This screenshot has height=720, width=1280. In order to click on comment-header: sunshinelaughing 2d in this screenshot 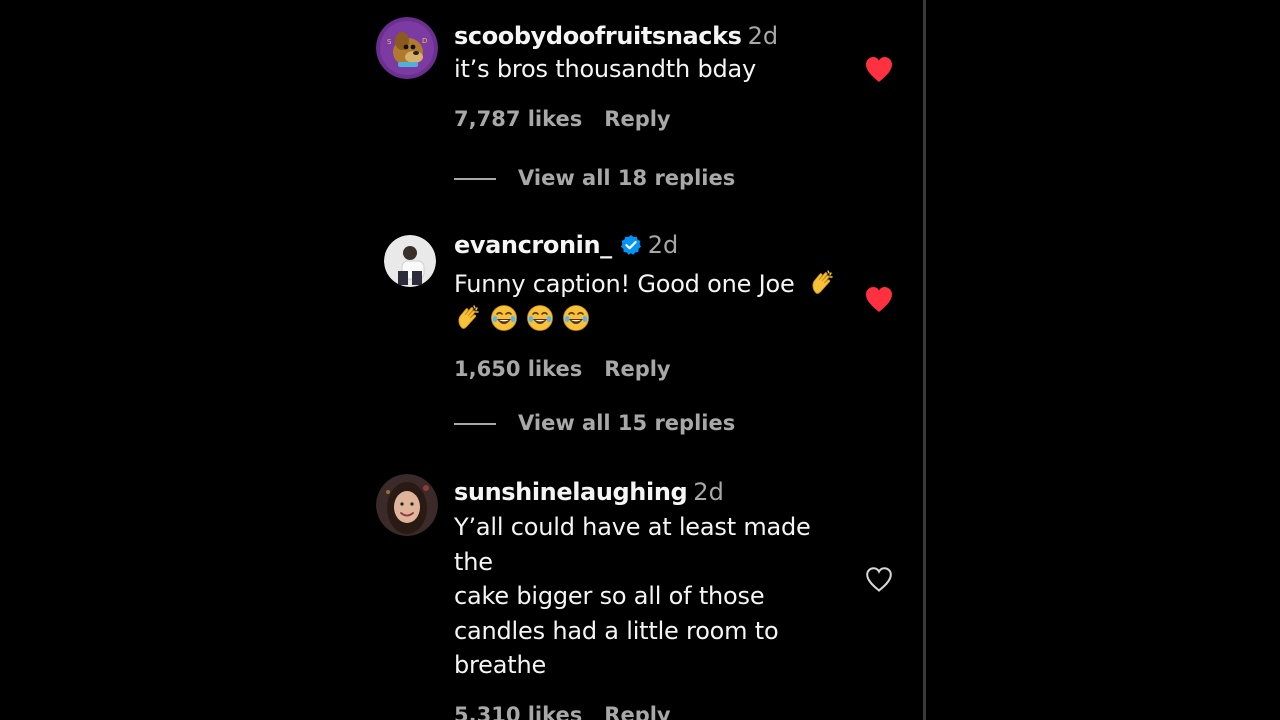, I will do `click(650, 492)`.